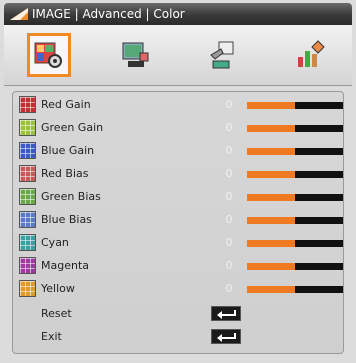  I want to click on item-label: Green Bias, so click(71, 196).